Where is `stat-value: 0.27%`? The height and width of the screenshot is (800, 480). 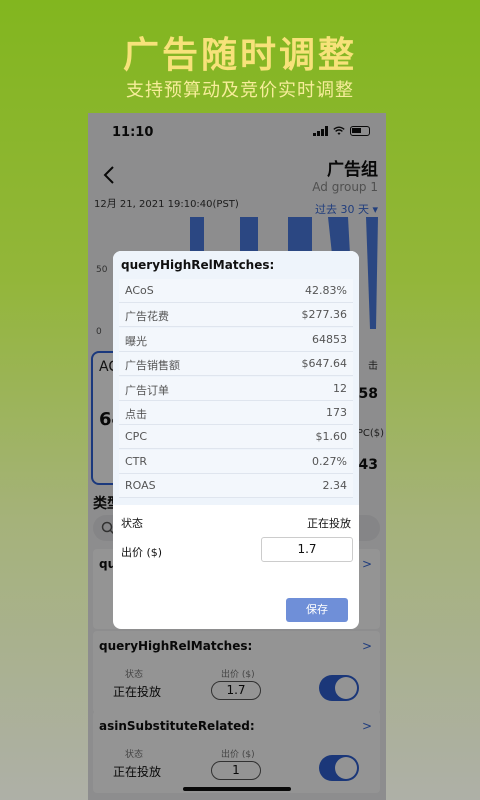 stat-value: 0.27% is located at coordinates (329, 461).